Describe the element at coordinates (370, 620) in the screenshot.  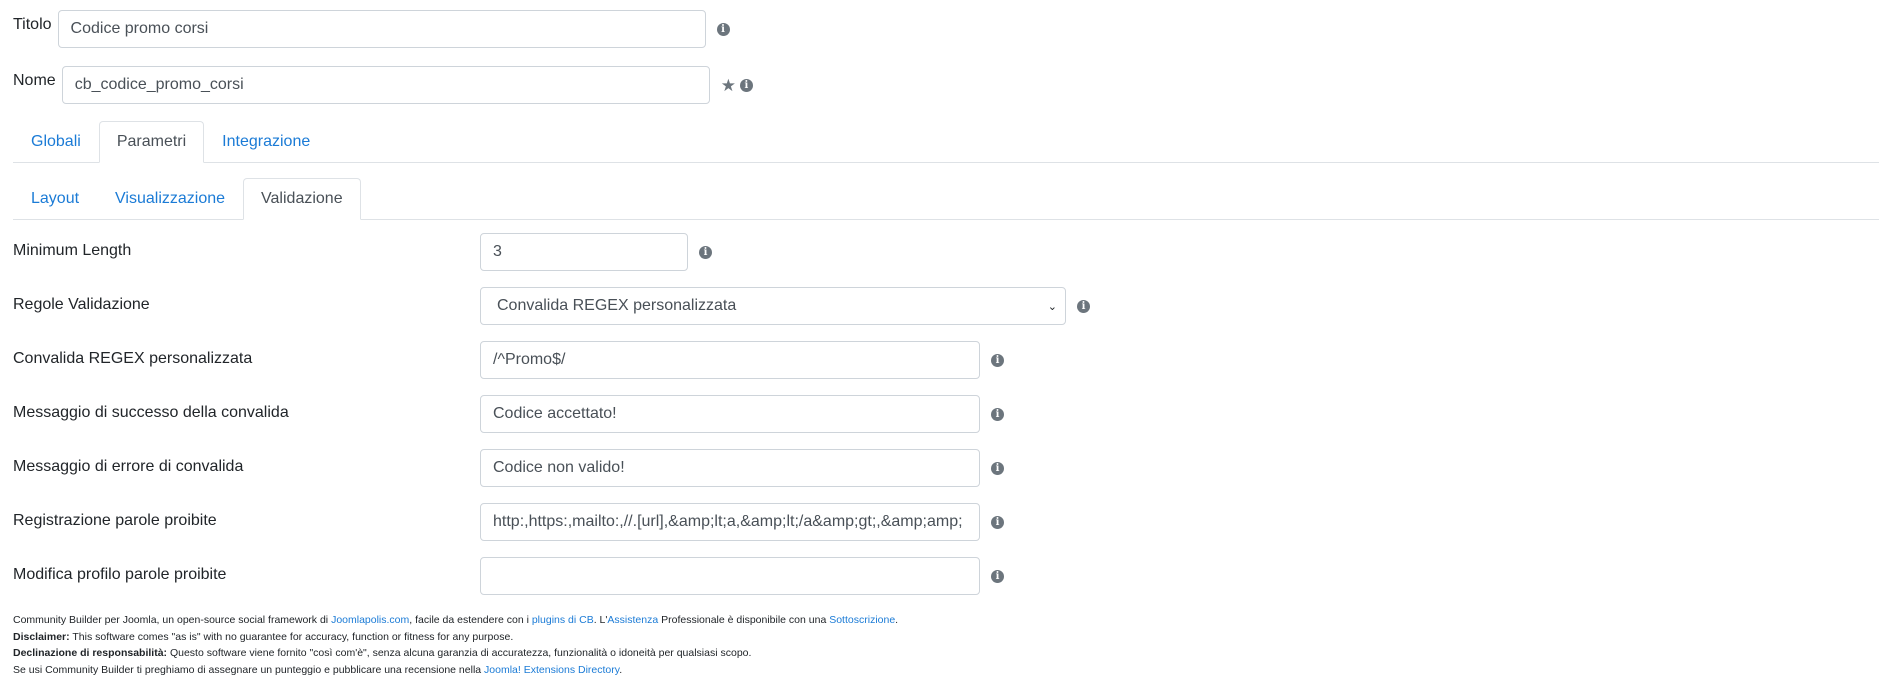
I see `joomlapolis-link: Joomlapolis.com` at that location.